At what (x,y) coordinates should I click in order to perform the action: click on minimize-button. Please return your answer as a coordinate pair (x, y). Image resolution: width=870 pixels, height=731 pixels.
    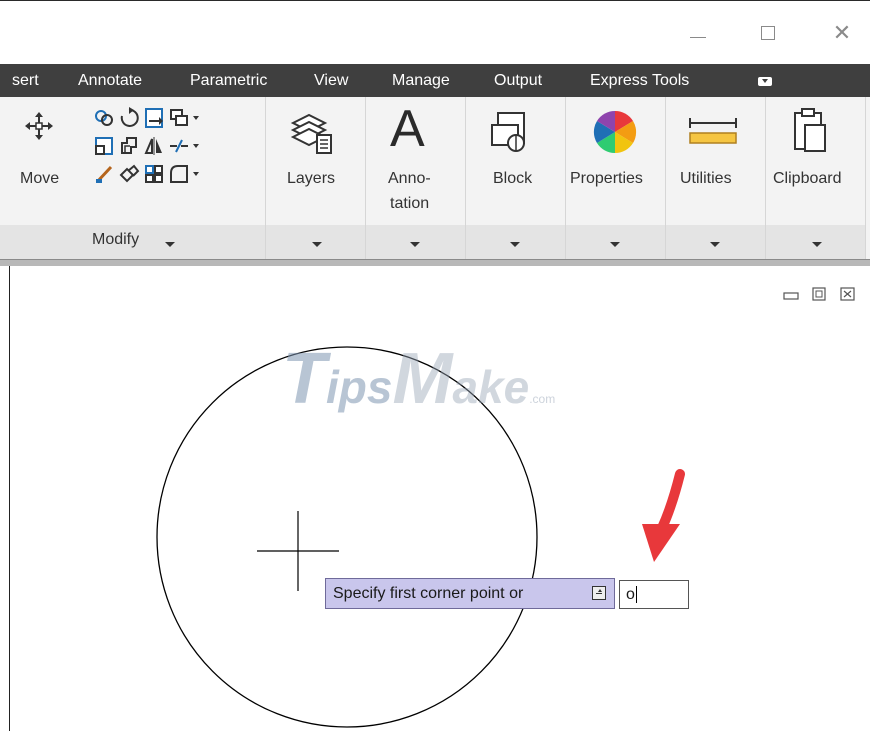
    Looking at the image, I should click on (698, 33).